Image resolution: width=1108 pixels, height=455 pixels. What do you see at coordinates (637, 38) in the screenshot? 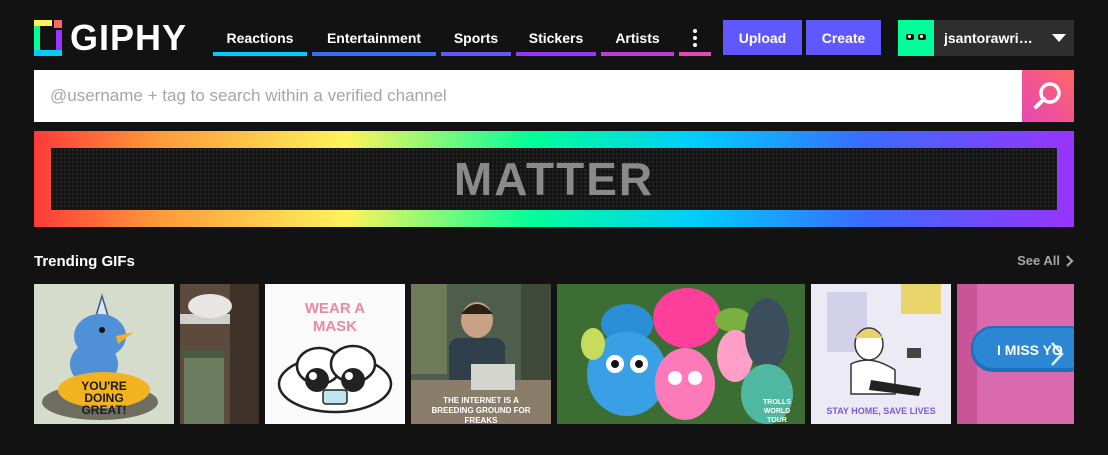
I see `nav-artists: Artists` at bounding box center [637, 38].